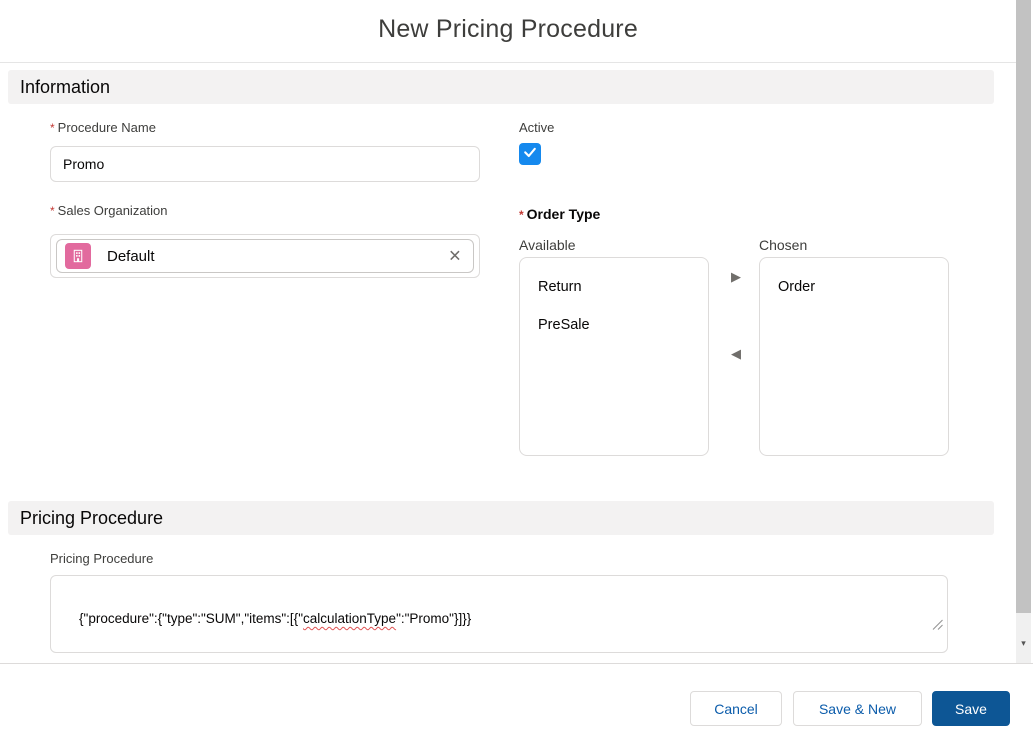  I want to click on sales-organization-label: * Sales Organization, so click(109, 210).